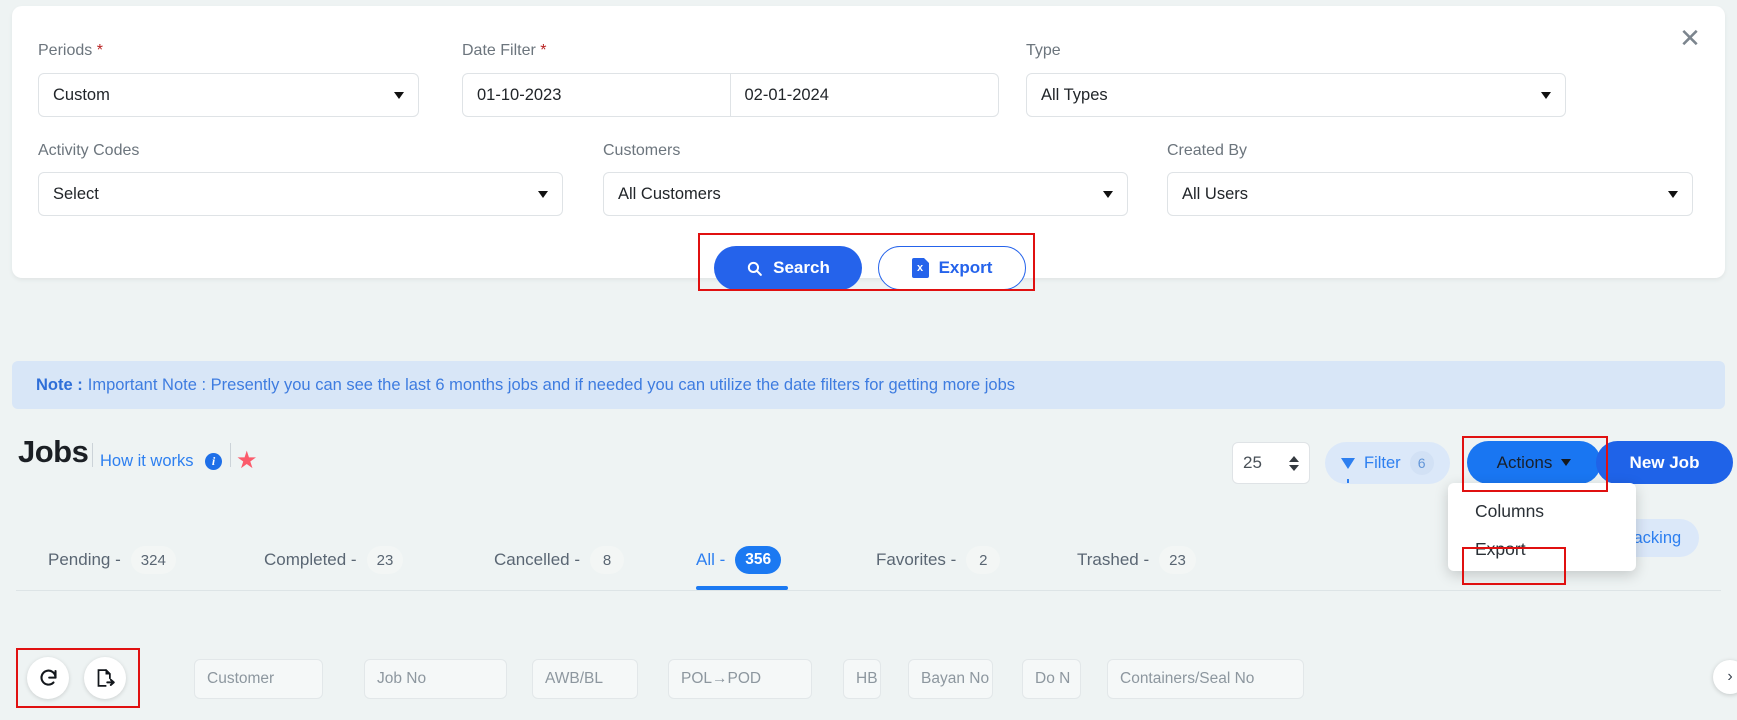 Image resolution: width=1737 pixels, height=720 pixels. I want to click on filter-chip-label: Filter, so click(1382, 462).